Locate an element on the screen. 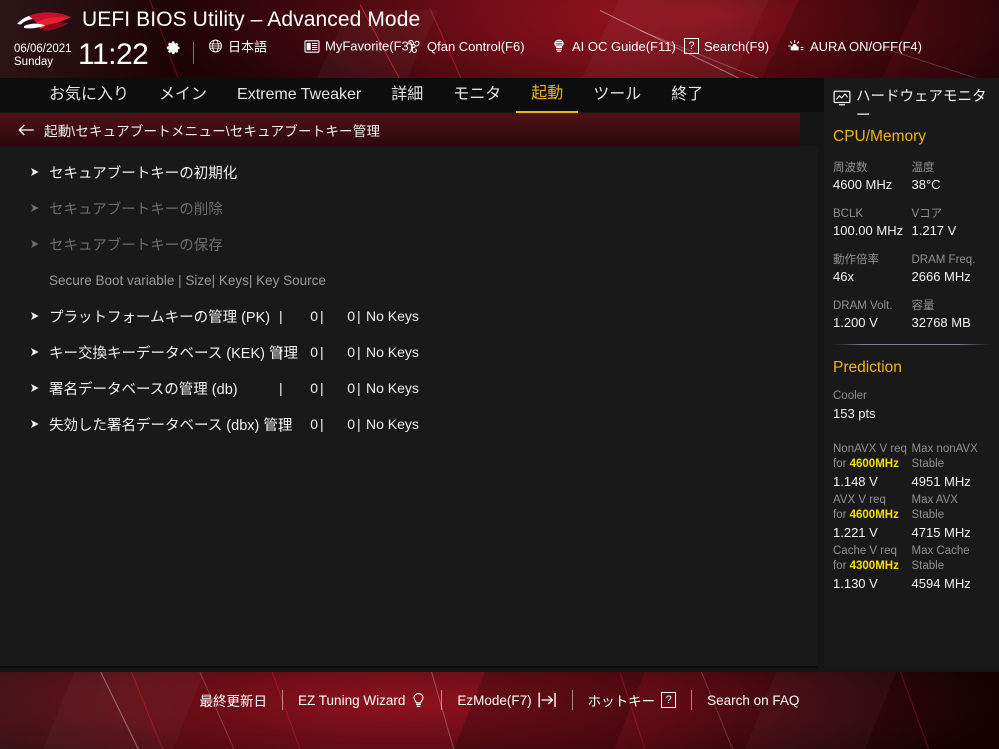  tab-favorites: お気に入り is located at coordinates (89, 95).